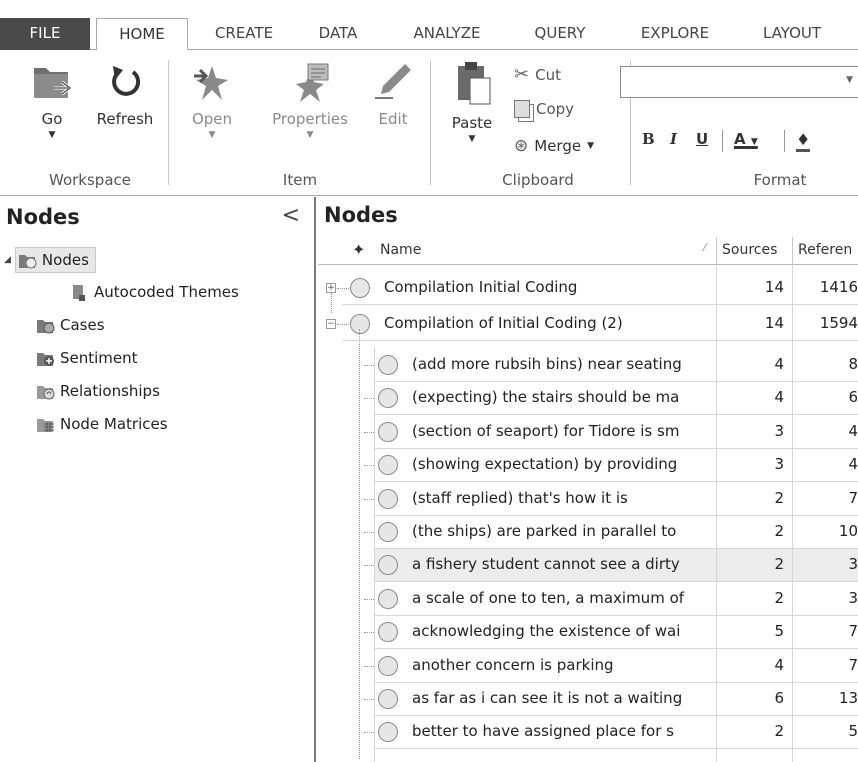 Image resolution: width=858 pixels, height=762 pixels. I want to click on table-row: − Compilation of Initial Coding (2) 14 1594, so click(588, 324).